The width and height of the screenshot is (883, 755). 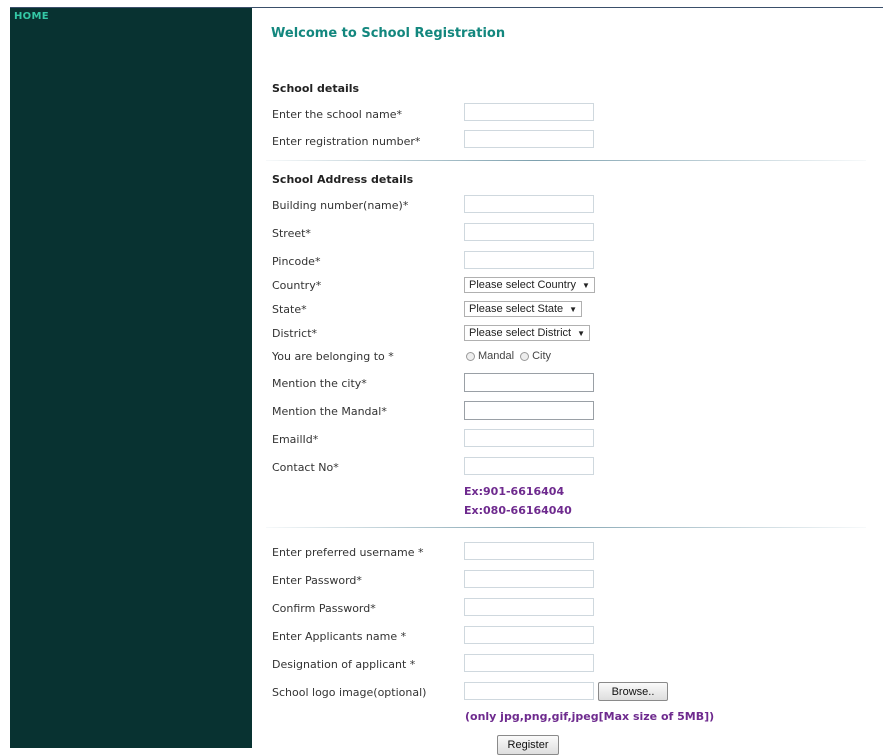 What do you see at coordinates (343, 179) in the screenshot?
I see `section-address-details: School Address details` at bounding box center [343, 179].